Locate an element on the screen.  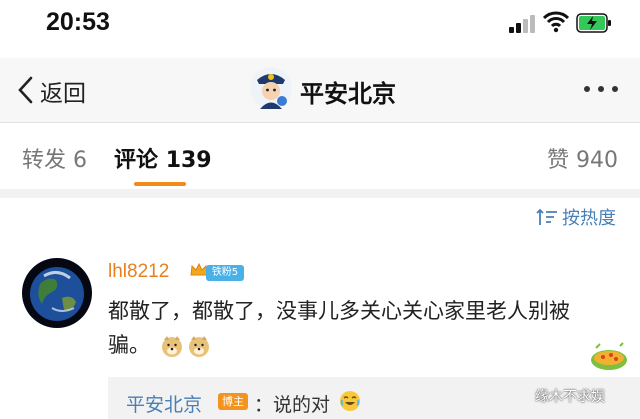
tab-label: 赞 is located at coordinates (558, 160).